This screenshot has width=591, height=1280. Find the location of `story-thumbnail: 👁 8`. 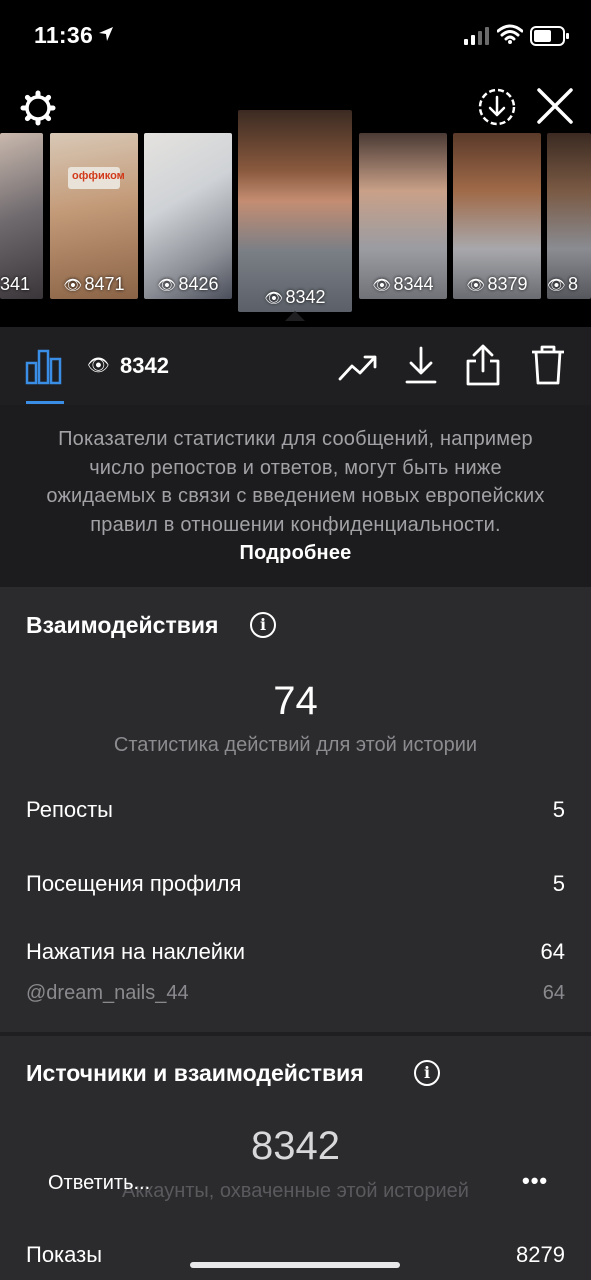

story-thumbnail: 👁 8 is located at coordinates (569, 216).